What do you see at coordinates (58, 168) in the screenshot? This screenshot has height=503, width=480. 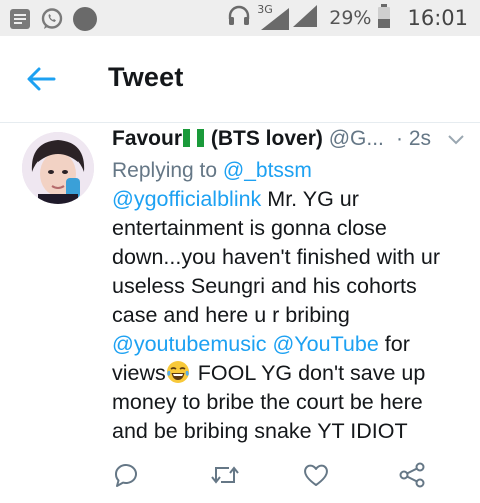 I see `avatar` at bounding box center [58, 168].